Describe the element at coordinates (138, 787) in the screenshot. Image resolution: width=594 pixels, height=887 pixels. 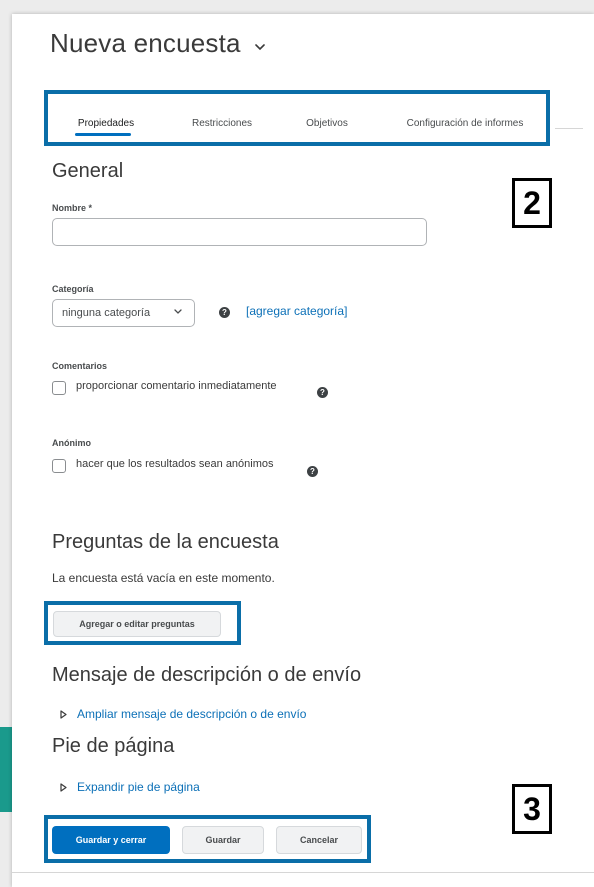
I see `expand-footer-link: Expandir pie de página` at that location.